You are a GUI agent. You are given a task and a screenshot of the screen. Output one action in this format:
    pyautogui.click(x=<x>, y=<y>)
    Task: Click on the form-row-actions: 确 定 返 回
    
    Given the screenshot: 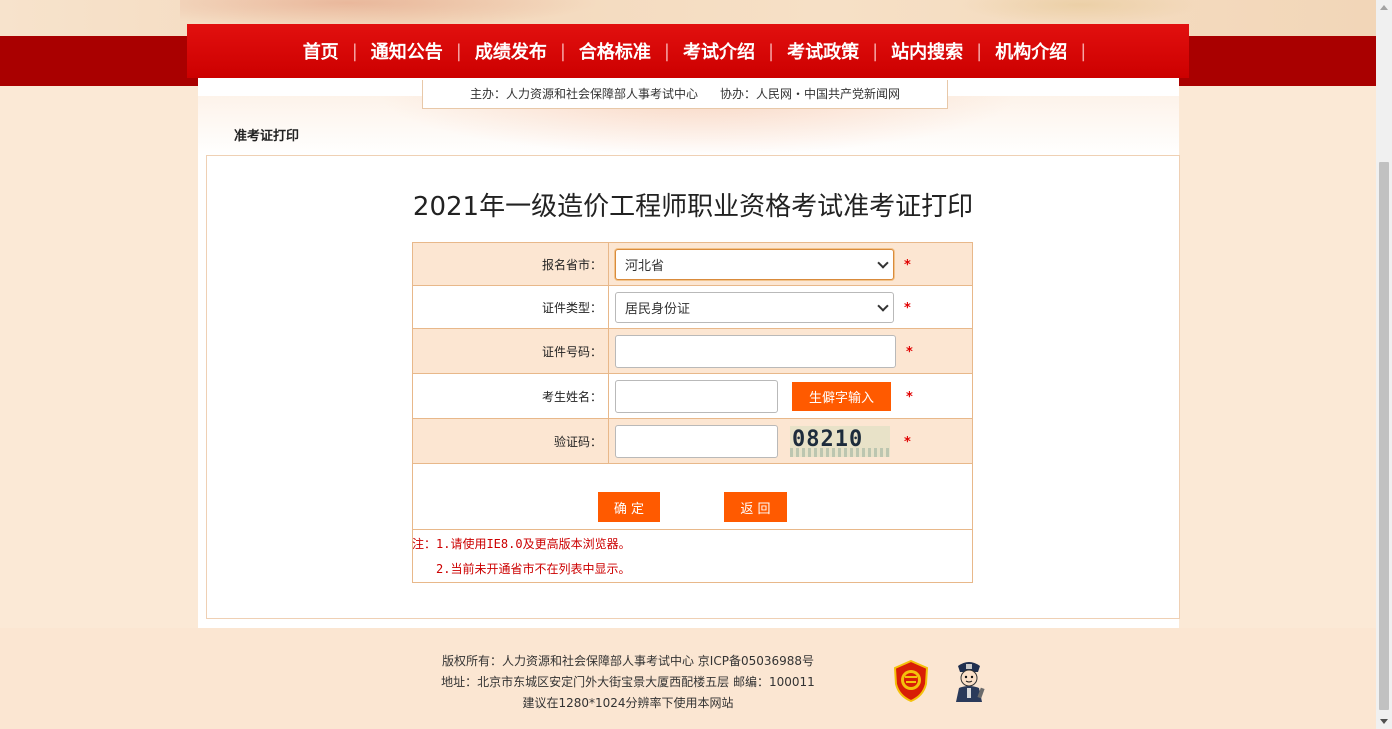 What is the action you would take?
    pyautogui.click(x=692, y=497)
    